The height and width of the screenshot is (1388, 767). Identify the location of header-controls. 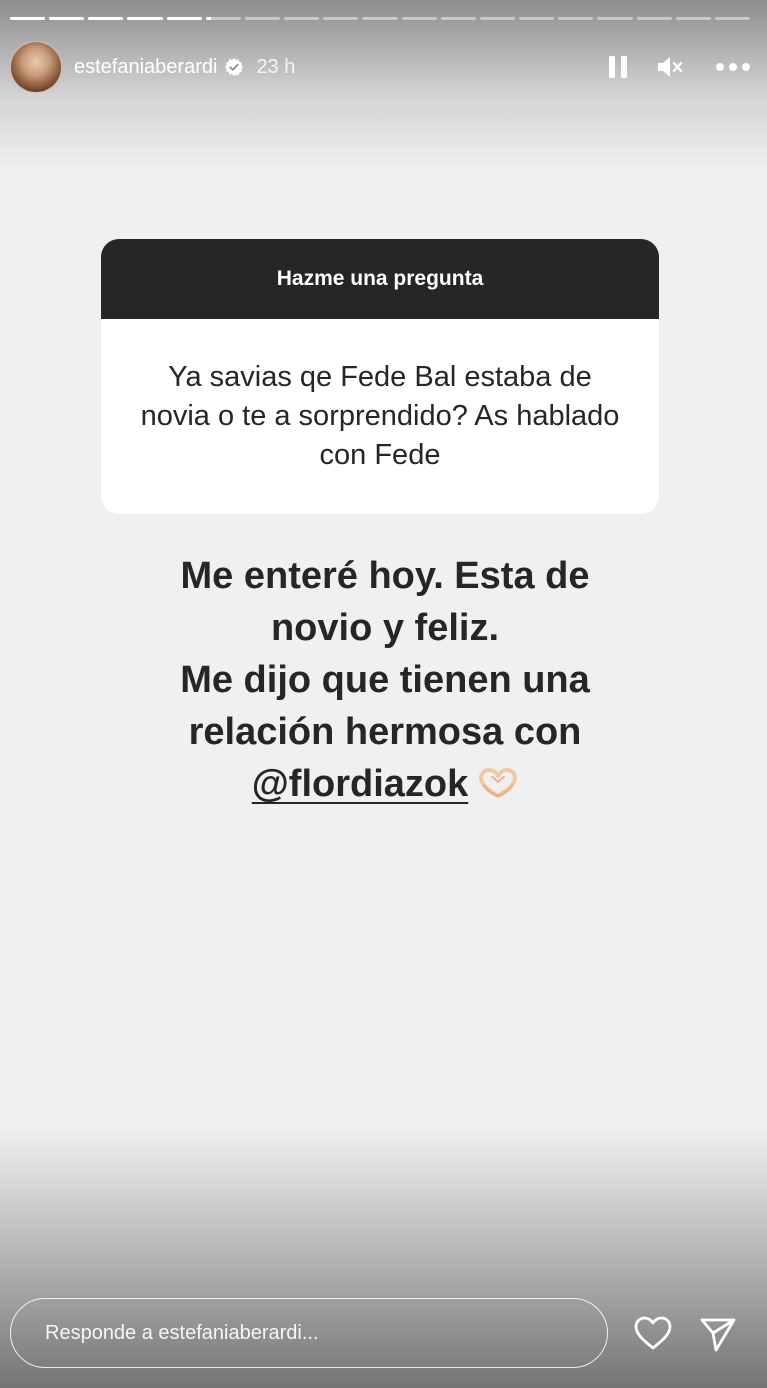
(680, 67).